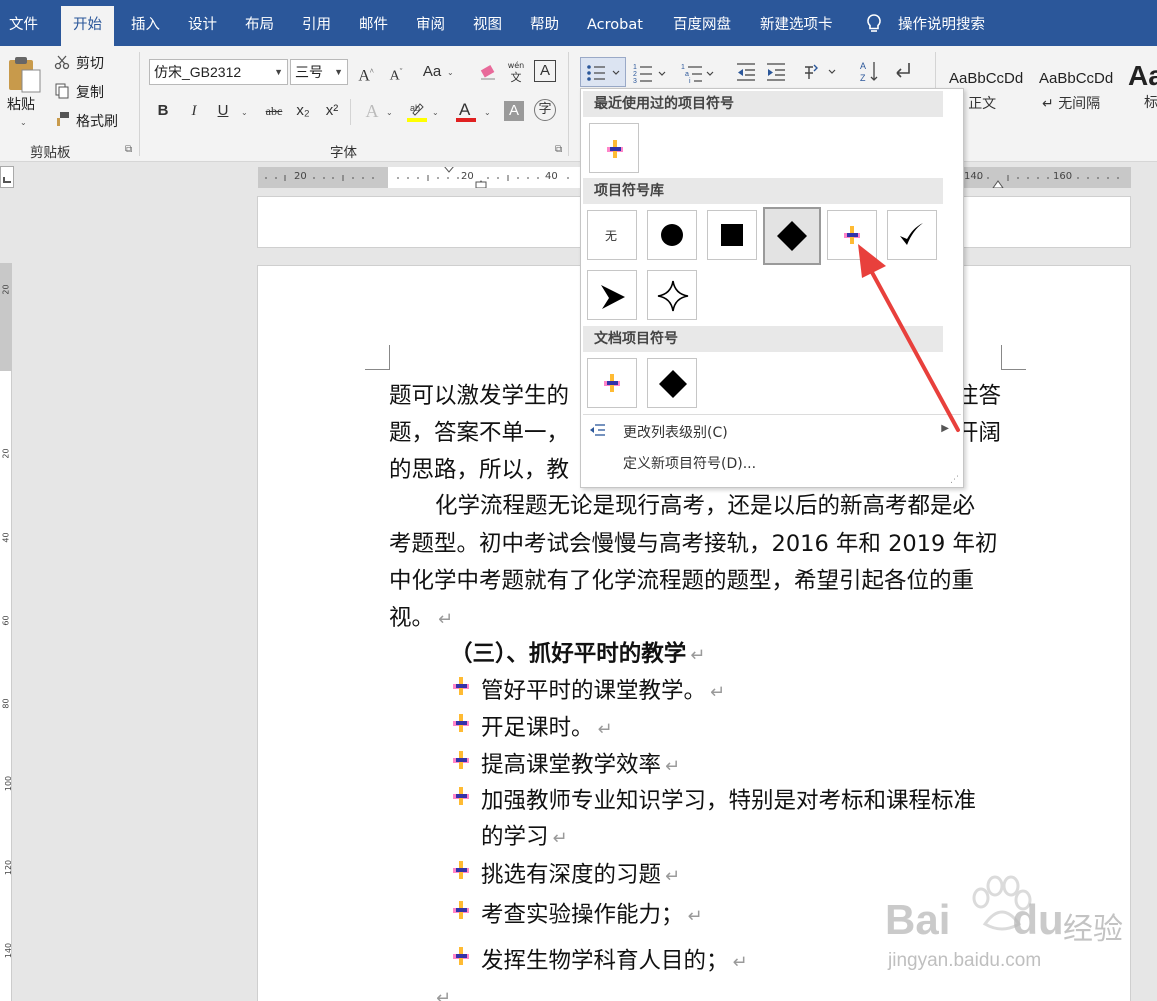 The width and height of the screenshot is (1157, 1001). What do you see at coordinates (651, 75) in the screenshot?
I see `numbering-icon: 123` at bounding box center [651, 75].